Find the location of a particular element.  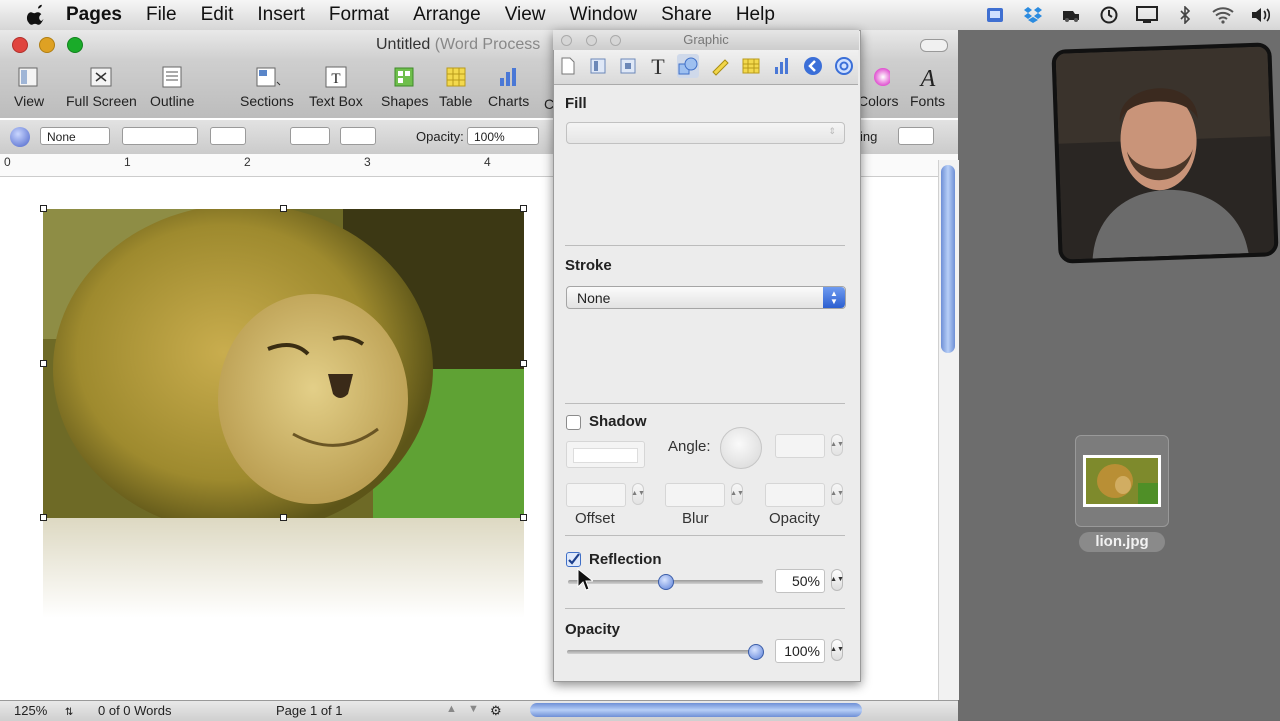

offset-field is located at coordinates (596, 495).